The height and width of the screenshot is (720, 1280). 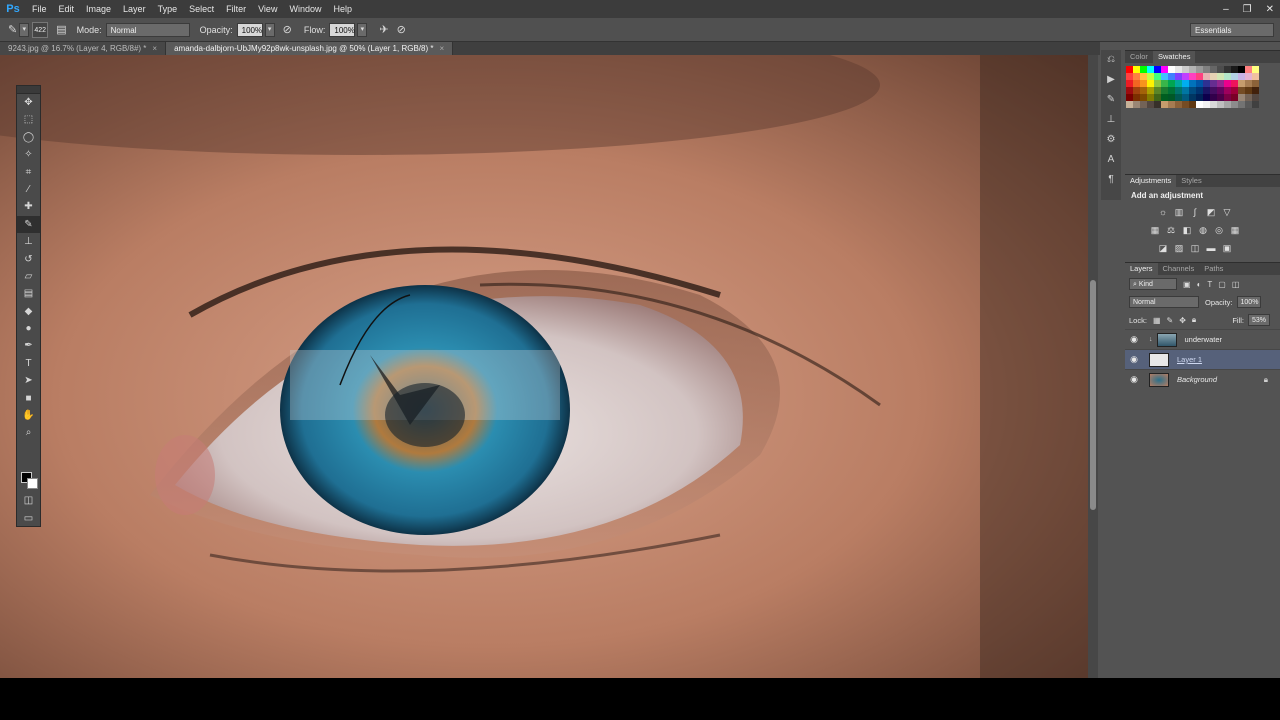 What do you see at coordinates (1111, 180) in the screenshot?
I see `paragraph-icon: ¶` at bounding box center [1111, 180].